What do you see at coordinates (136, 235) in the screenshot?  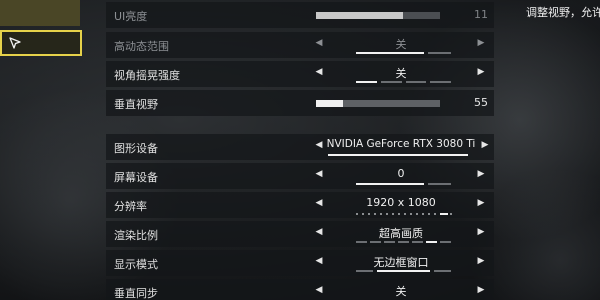 I see `setting-label: 渲染比例` at bounding box center [136, 235].